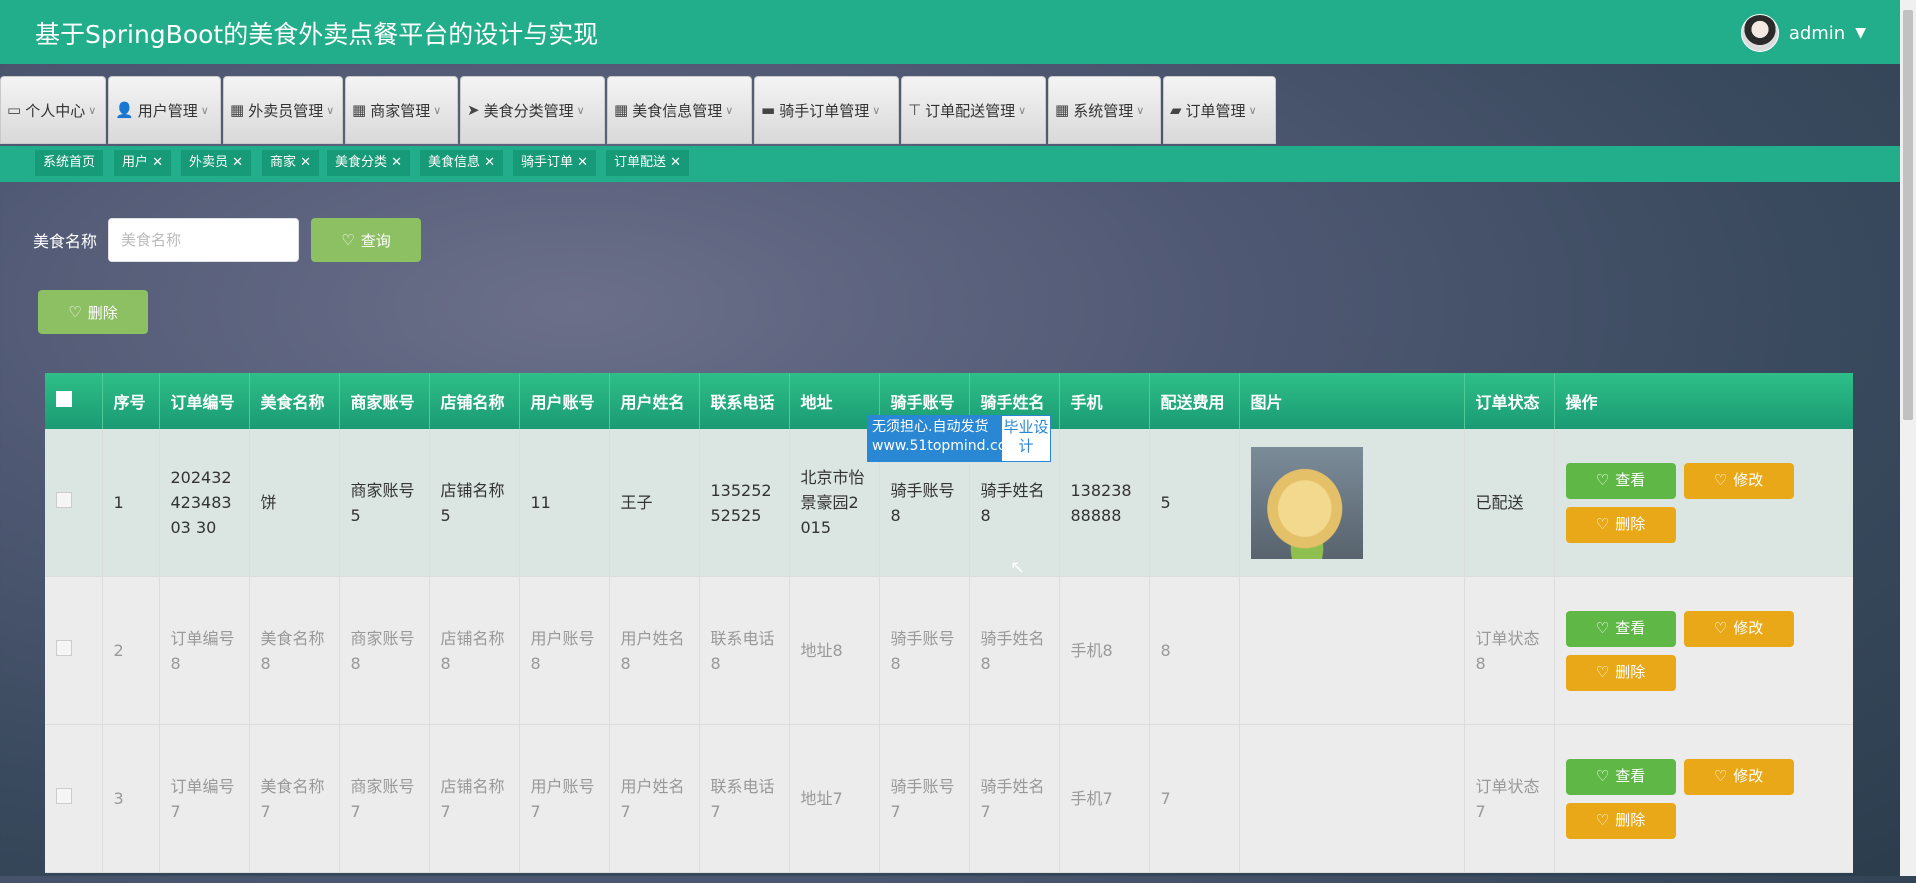  Describe the element at coordinates (203, 240) in the screenshot. I see `search-input` at that location.